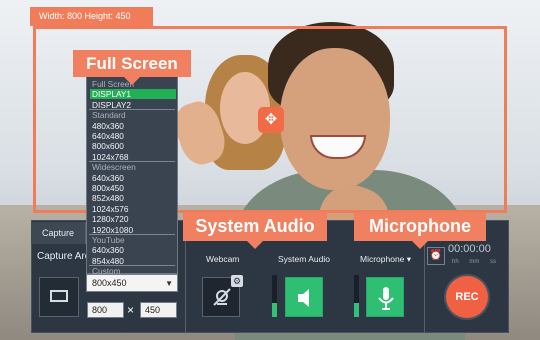 The width and height of the screenshot is (540, 340). Describe the element at coordinates (131, 310) in the screenshot. I see `times-symbol: ×` at that location.